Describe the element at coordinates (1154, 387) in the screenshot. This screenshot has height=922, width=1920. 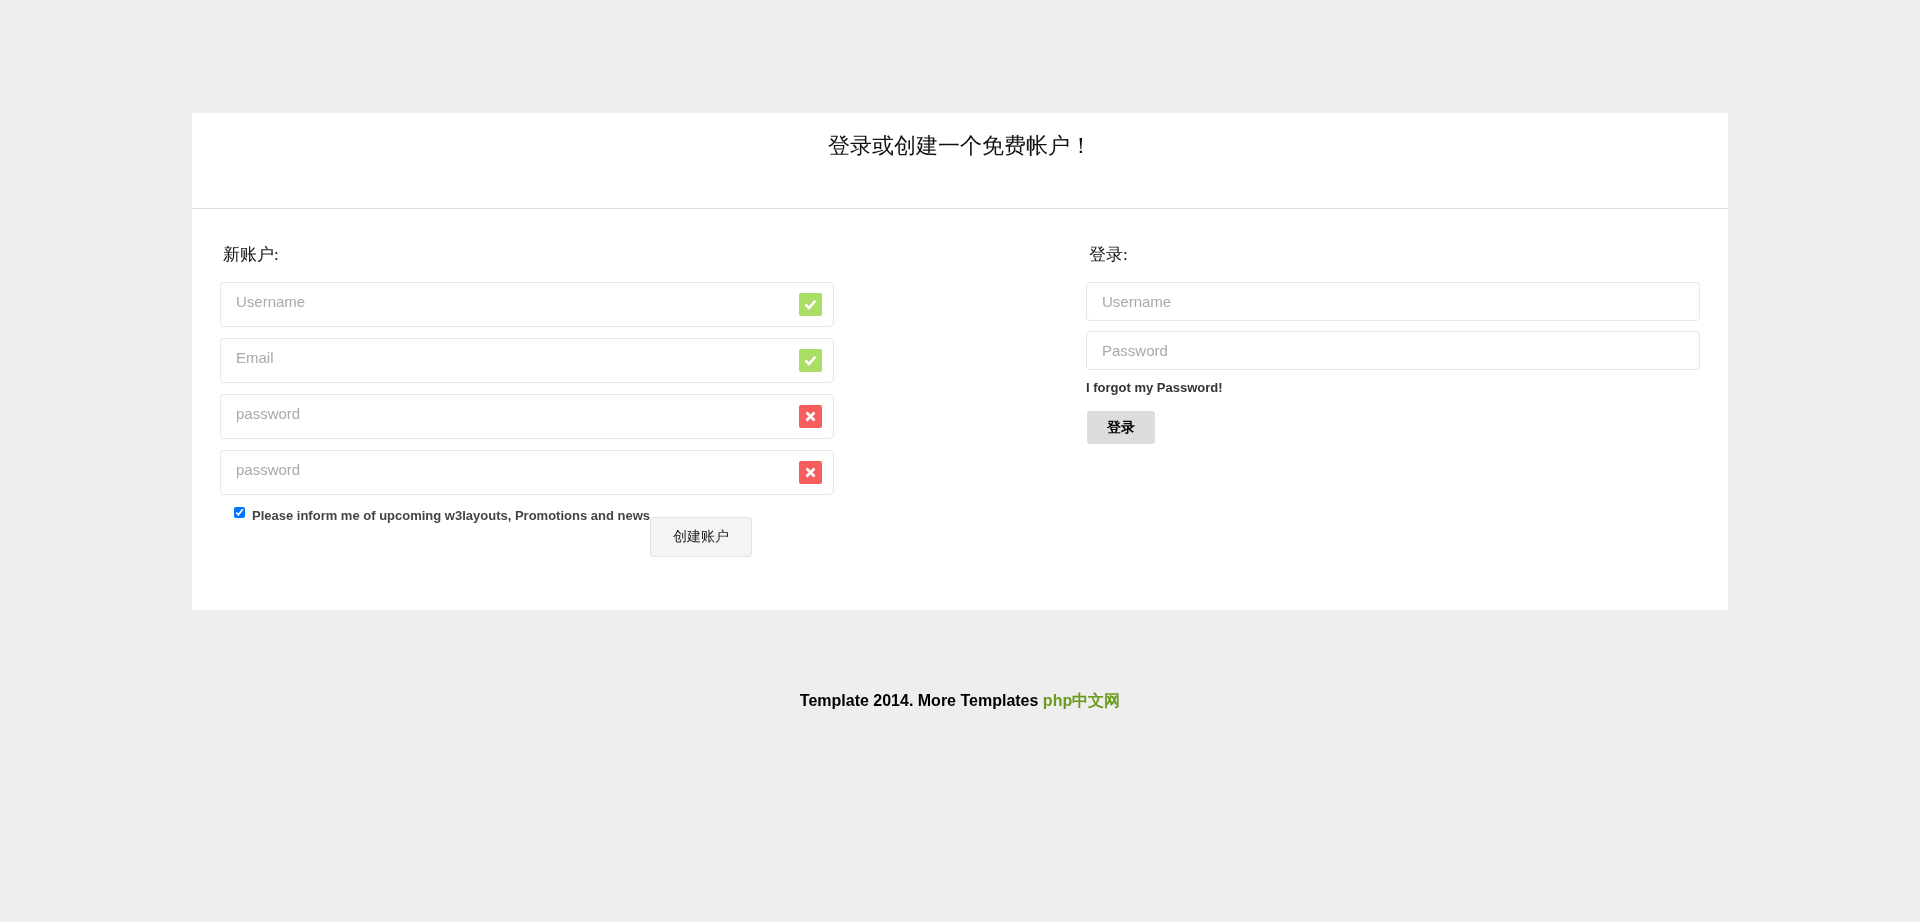
I see `forgot-password-link: I forgot my Password!` at that location.